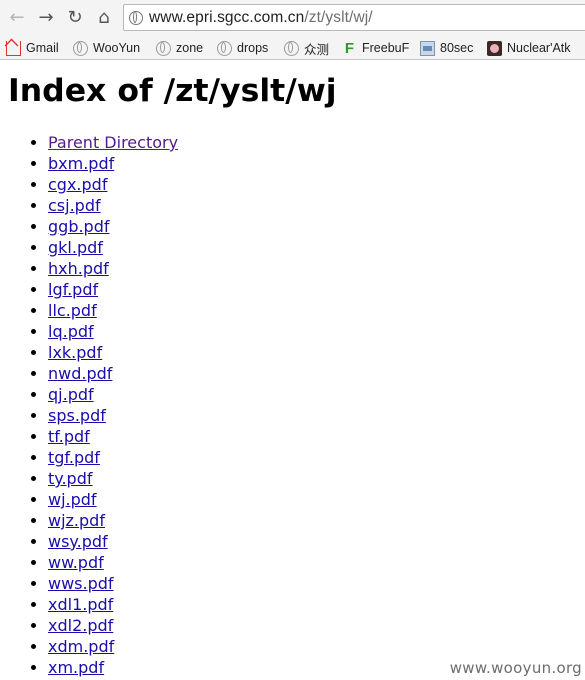  What do you see at coordinates (113, 541) in the screenshot?
I see `list-item: wsy.pdf` at bounding box center [113, 541].